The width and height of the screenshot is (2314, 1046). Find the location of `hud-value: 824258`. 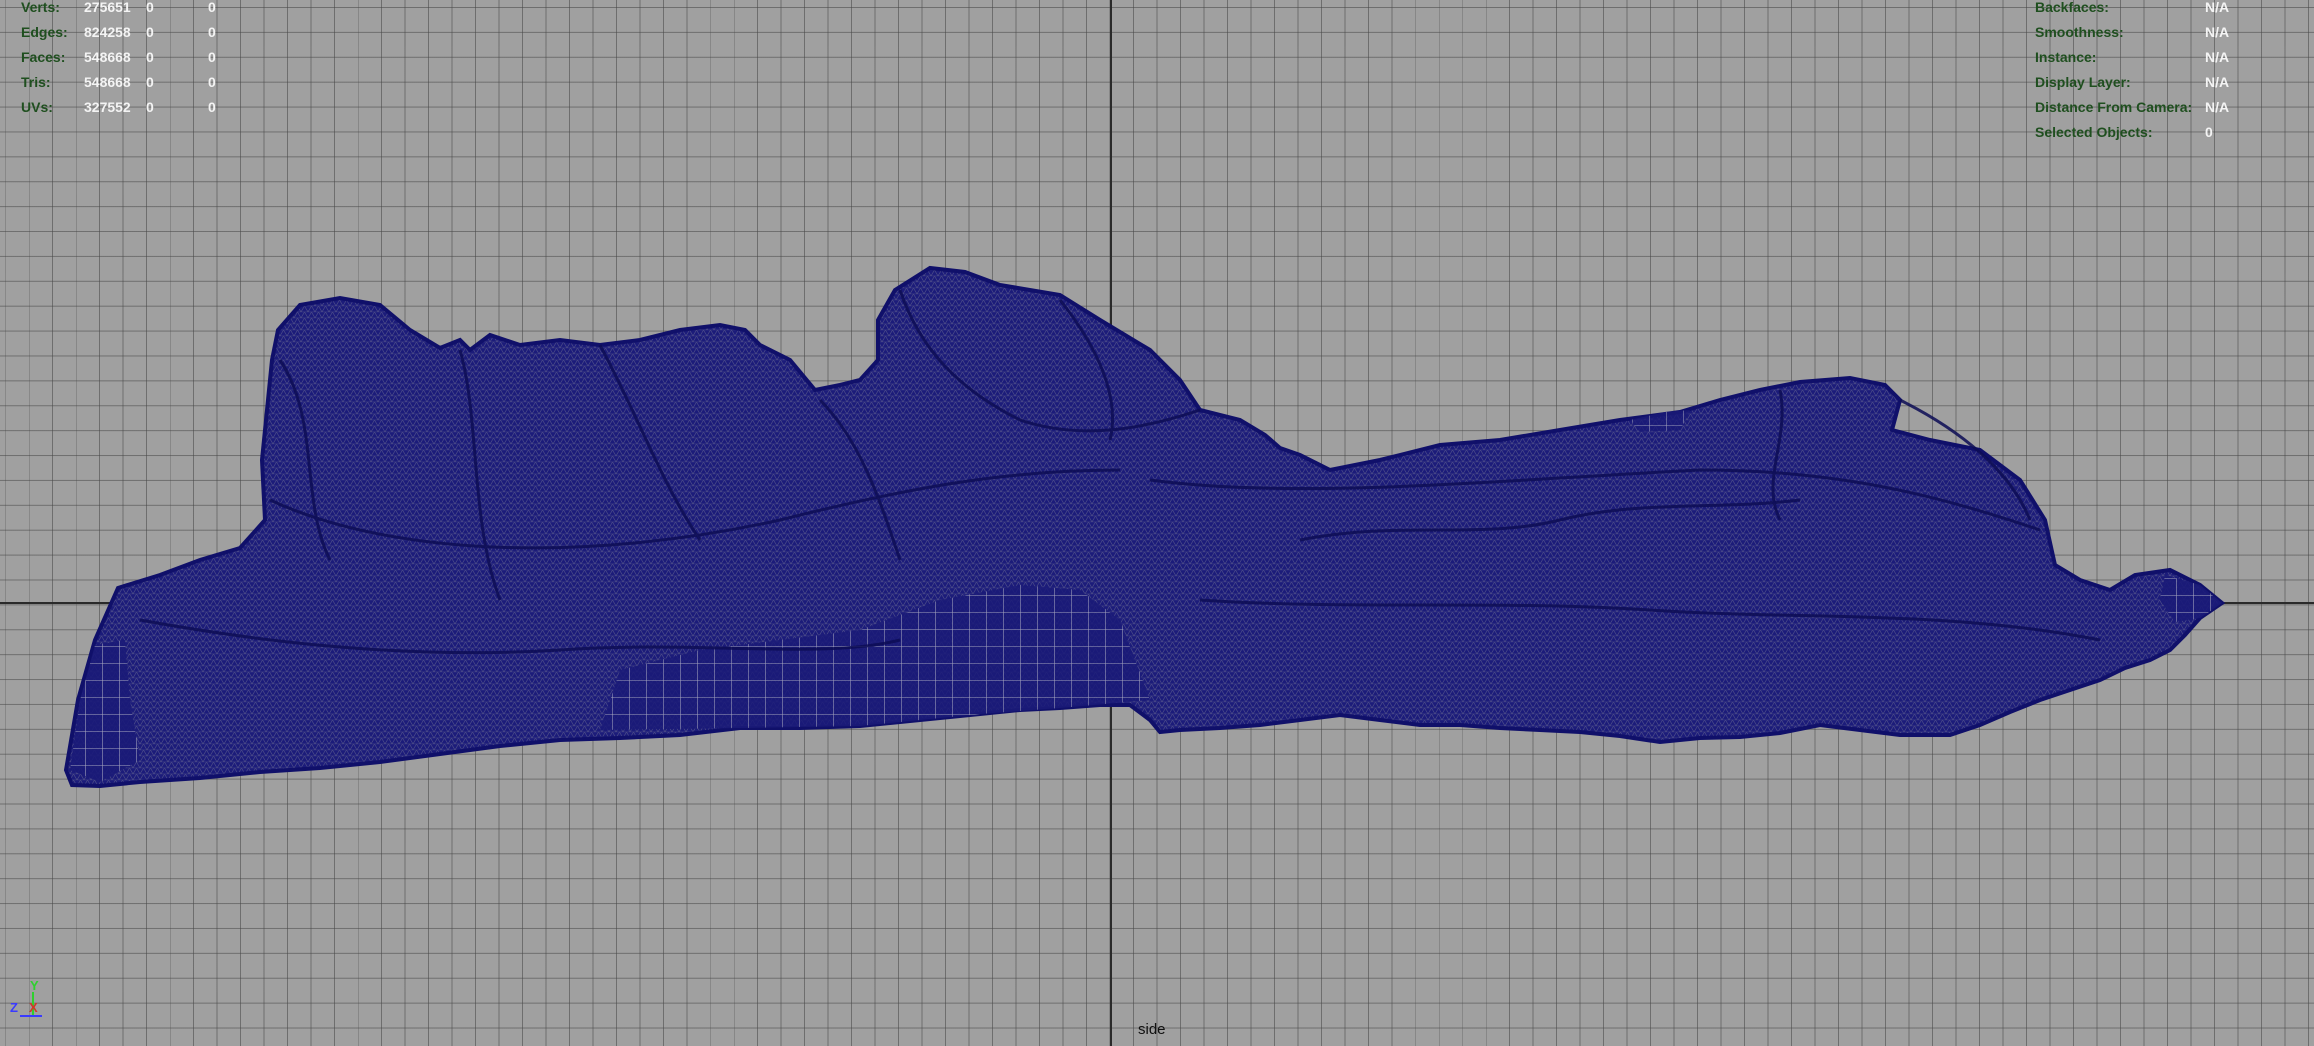

hud-value: 824258 is located at coordinates (107, 32).